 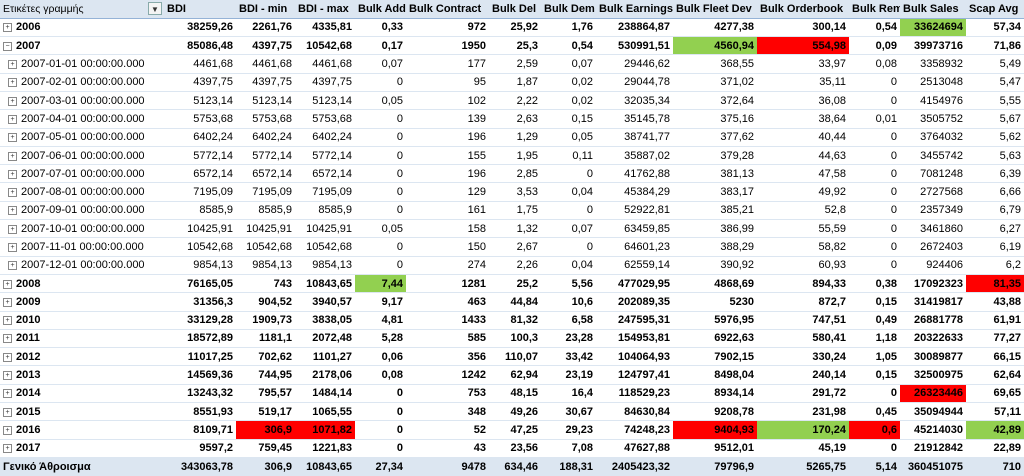 I want to click on value-cell: 554,98, so click(x=803, y=46).